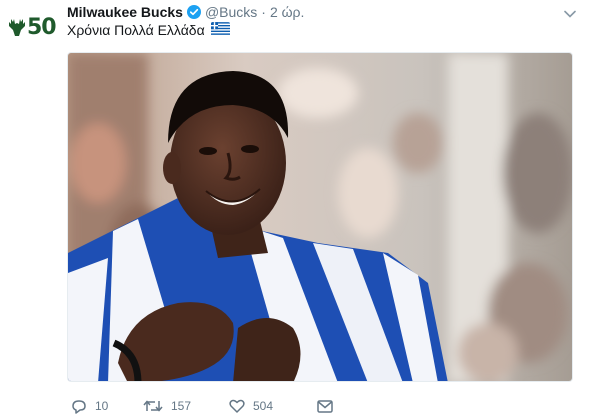 Image resolution: width=589 pixels, height=417 pixels. I want to click on account-name: Milwaukee Bucks, so click(125, 12).